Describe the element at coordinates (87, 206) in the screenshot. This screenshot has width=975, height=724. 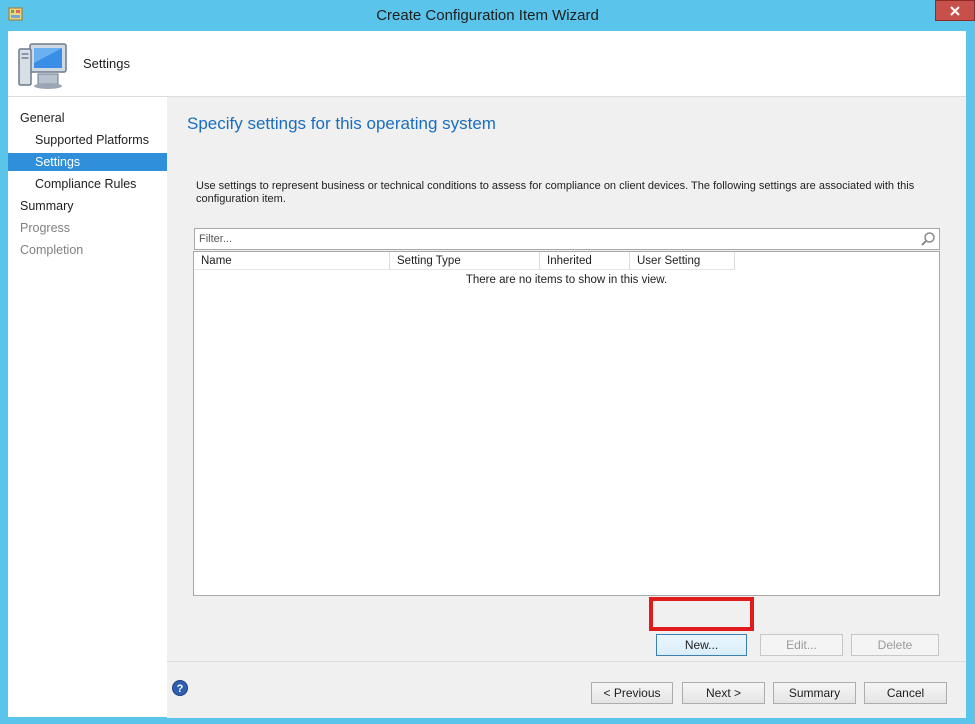
I see `nav-item-summary: Summary` at that location.